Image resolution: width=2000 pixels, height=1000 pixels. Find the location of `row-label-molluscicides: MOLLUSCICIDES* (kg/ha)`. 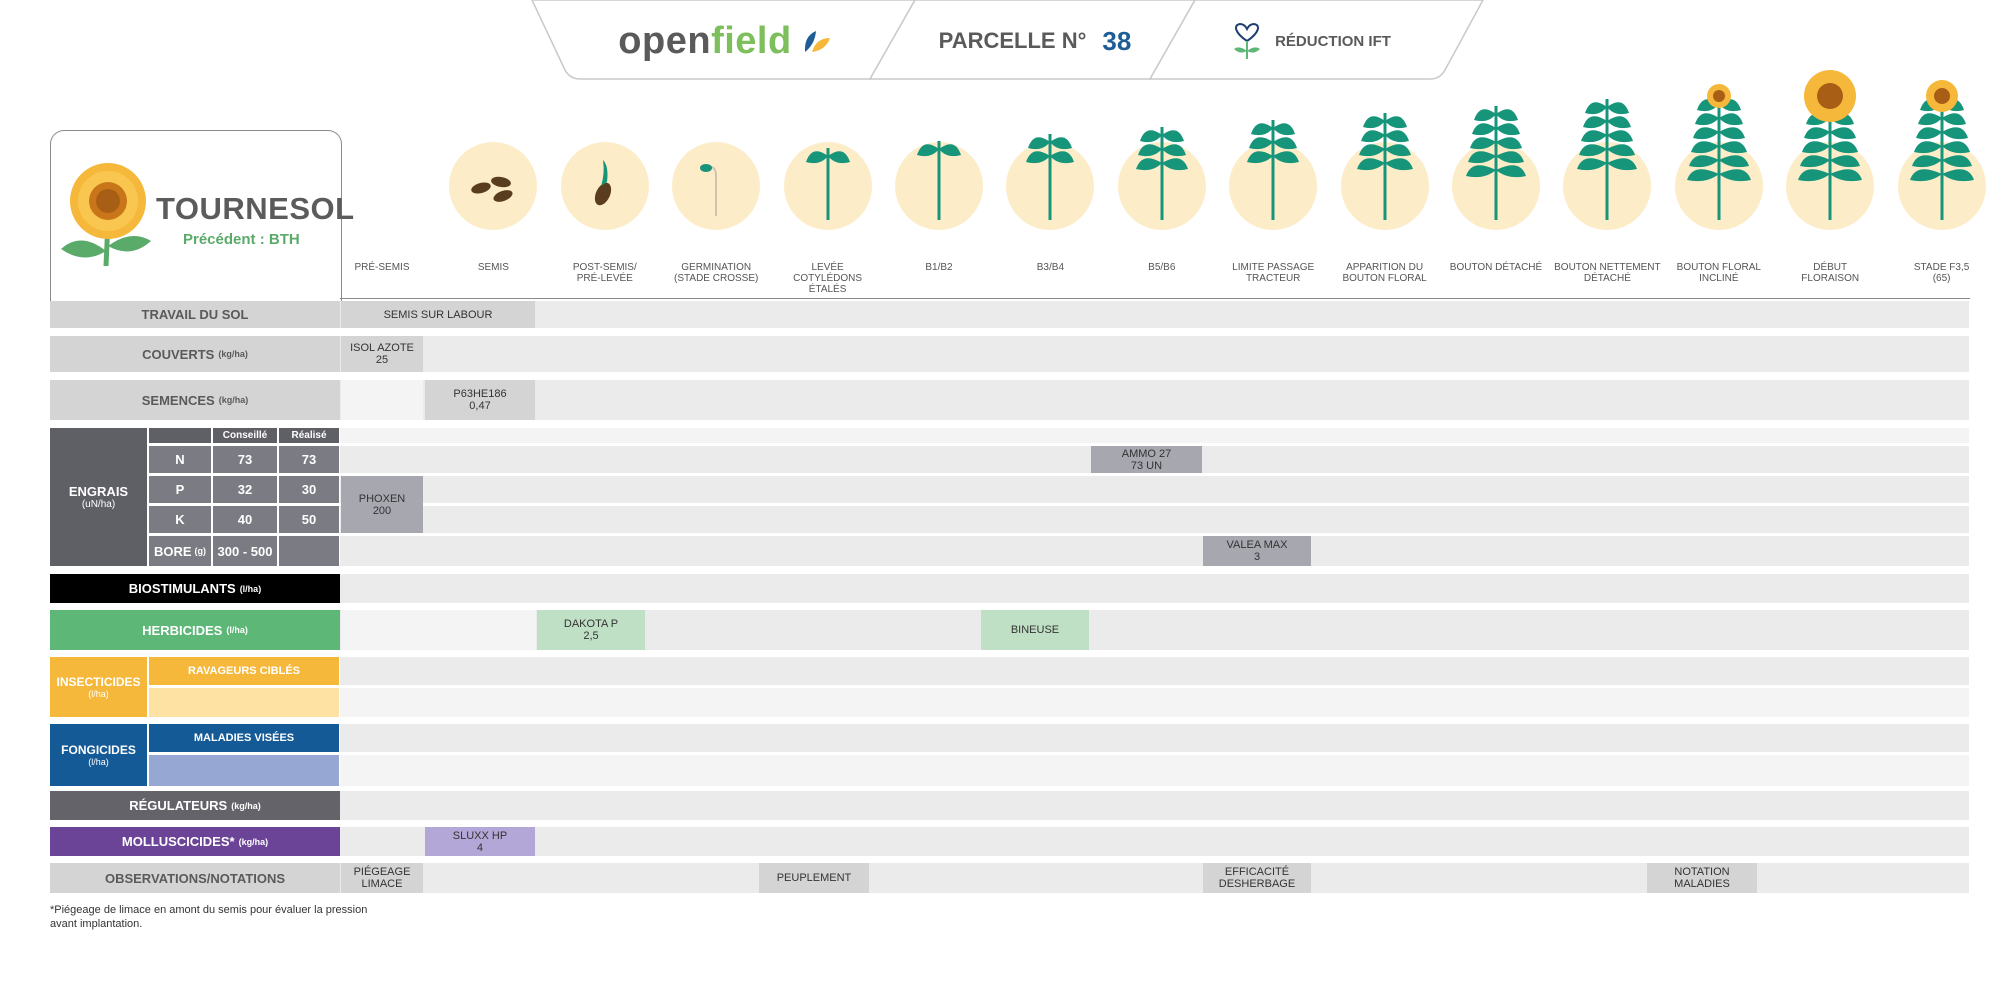

row-label-molluscicides: MOLLUSCICIDES* (kg/ha) is located at coordinates (195, 841).